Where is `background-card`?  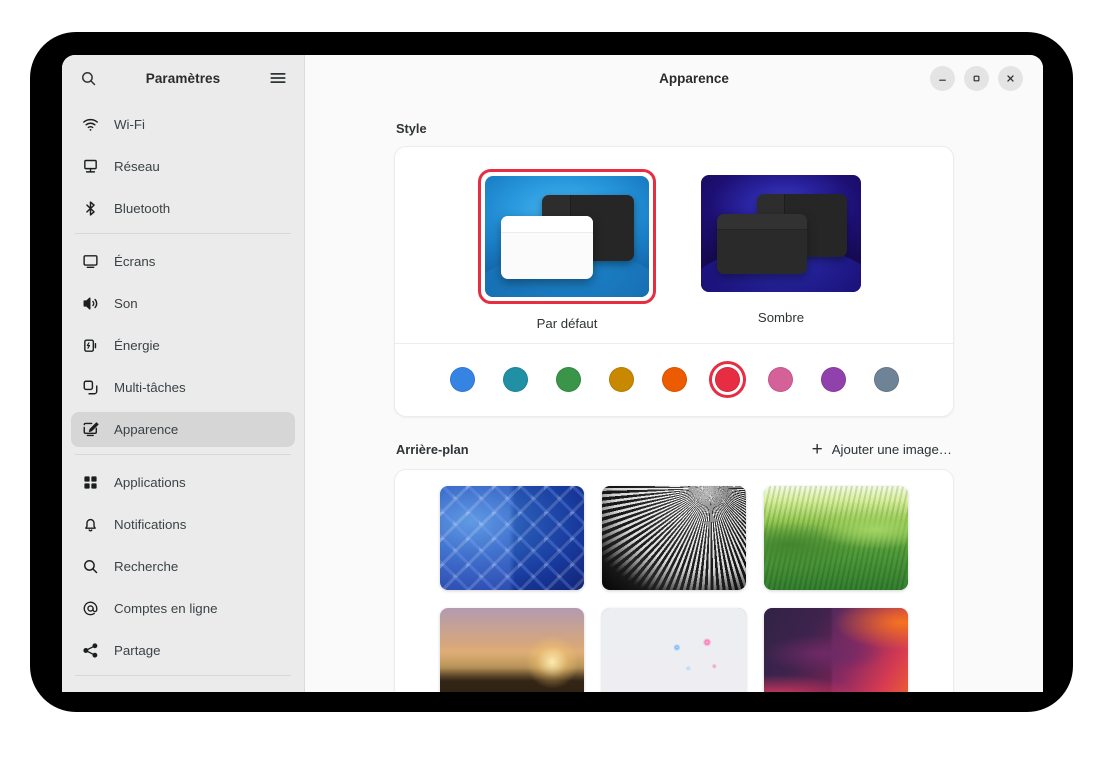 background-card is located at coordinates (674, 580).